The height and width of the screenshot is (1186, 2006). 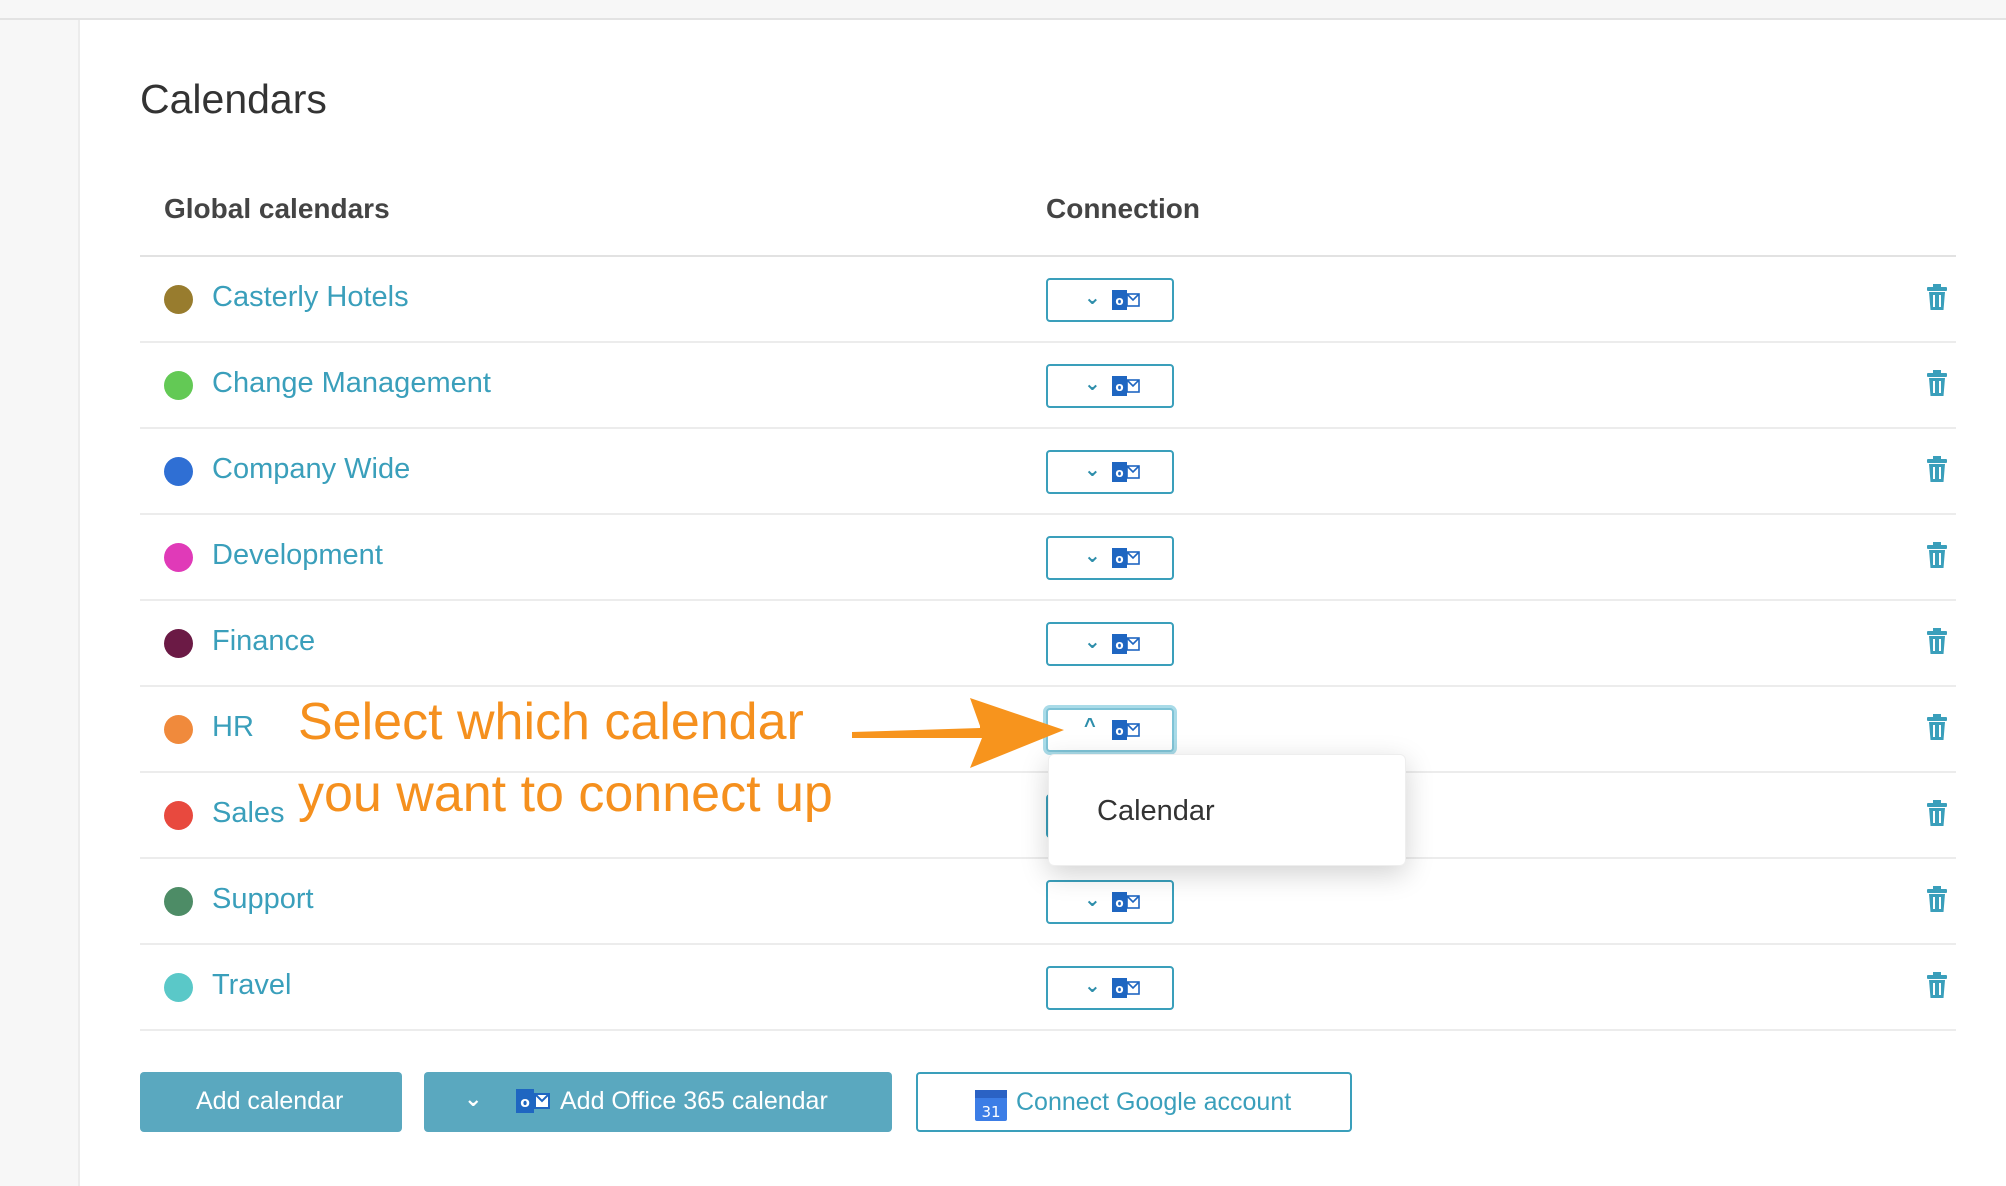 What do you see at coordinates (233, 99) in the screenshot?
I see `page-title: Calendars` at bounding box center [233, 99].